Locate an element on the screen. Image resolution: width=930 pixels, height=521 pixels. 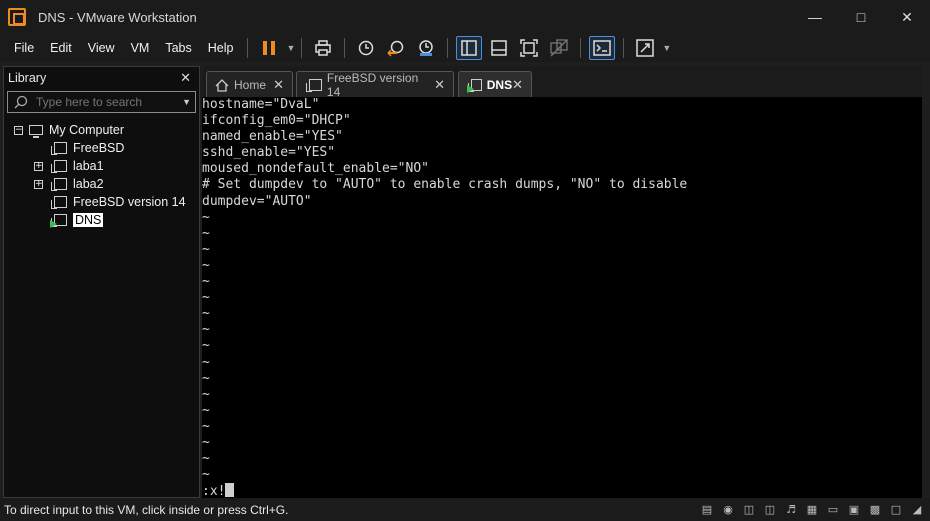
pause-icon is located at coordinates (269, 48).